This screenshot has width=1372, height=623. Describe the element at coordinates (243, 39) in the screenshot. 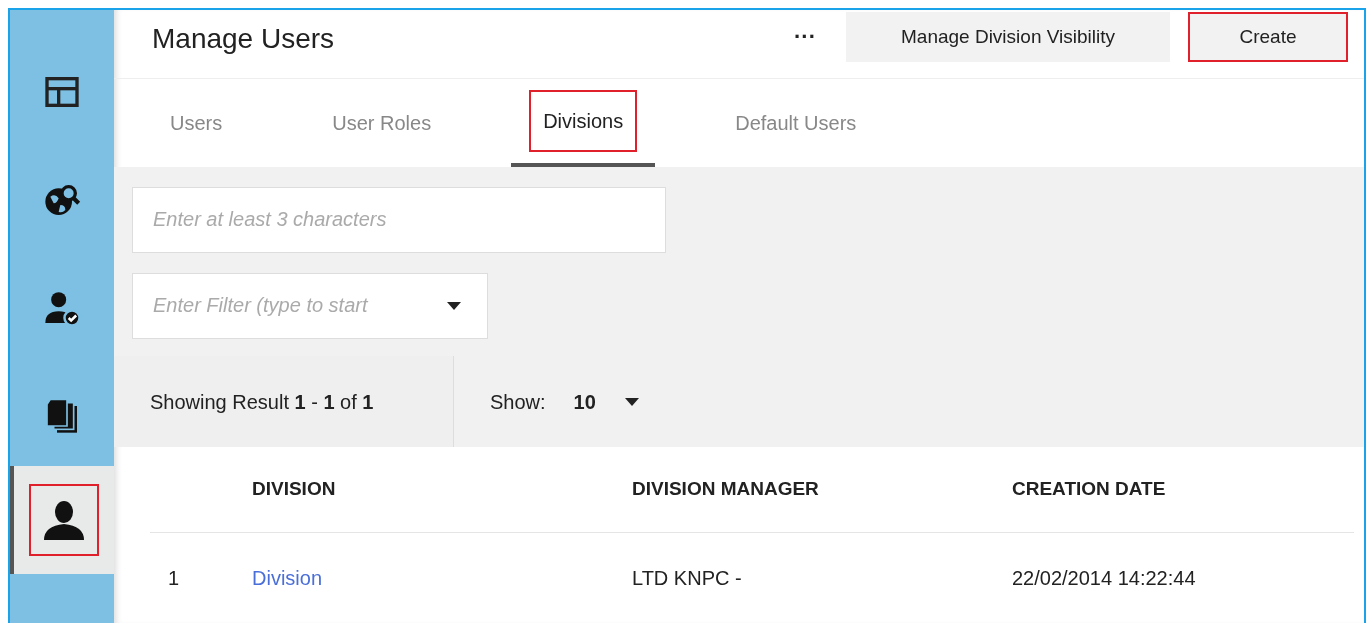

I see `page-title: Manage Users` at that location.